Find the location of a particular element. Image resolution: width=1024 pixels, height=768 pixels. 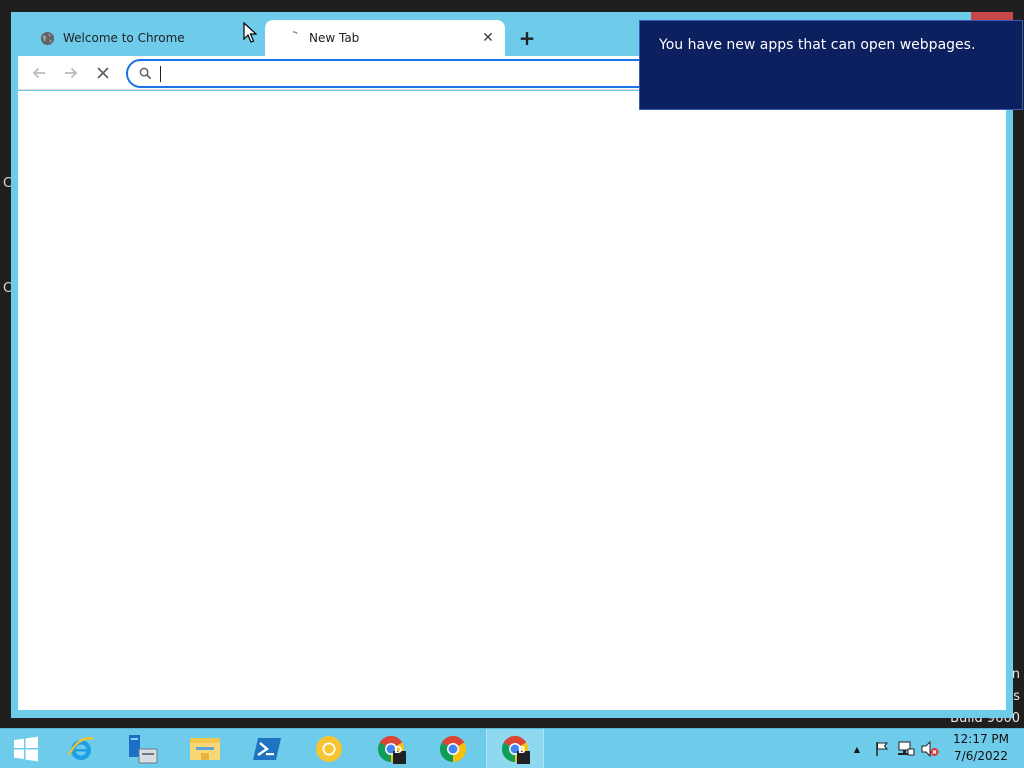

speaker-muted-icon is located at coordinates (930, 749).